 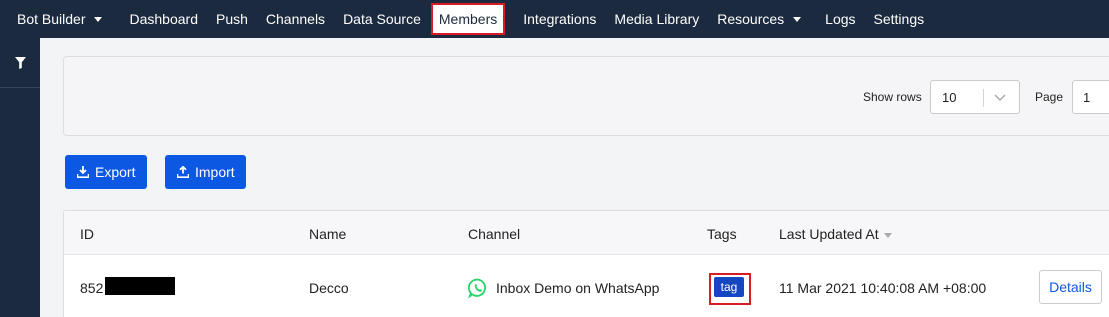 I want to click on nav-logs: Logs, so click(x=840, y=19).